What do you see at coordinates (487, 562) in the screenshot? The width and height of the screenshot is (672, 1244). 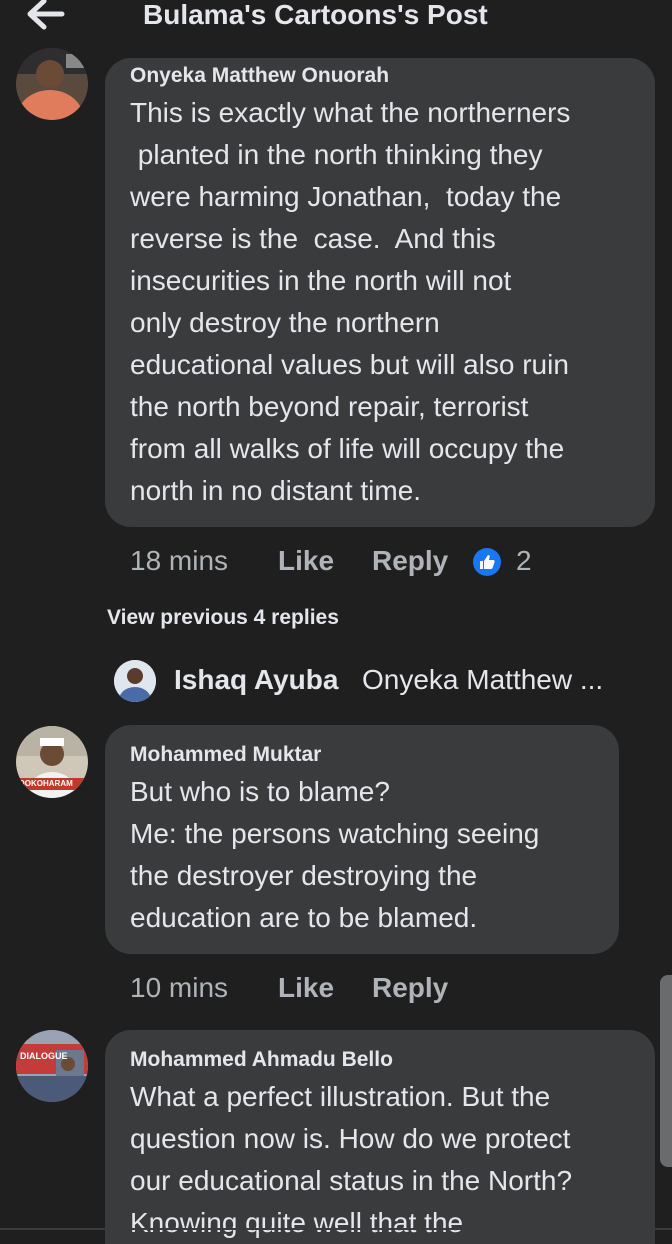 I see `thumbs-up-icon` at bounding box center [487, 562].